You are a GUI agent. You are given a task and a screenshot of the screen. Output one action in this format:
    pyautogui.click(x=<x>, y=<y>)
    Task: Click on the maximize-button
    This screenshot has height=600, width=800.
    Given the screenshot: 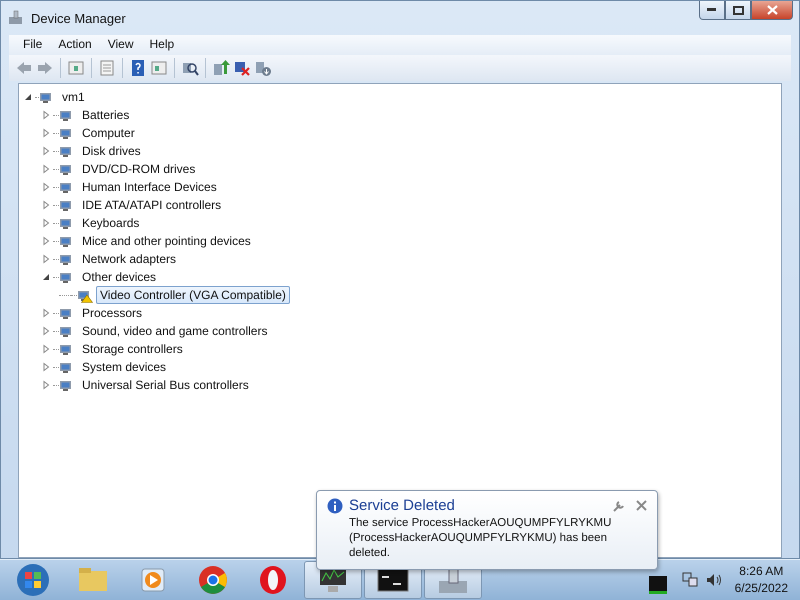 What is the action you would take?
    pyautogui.click(x=738, y=10)
    